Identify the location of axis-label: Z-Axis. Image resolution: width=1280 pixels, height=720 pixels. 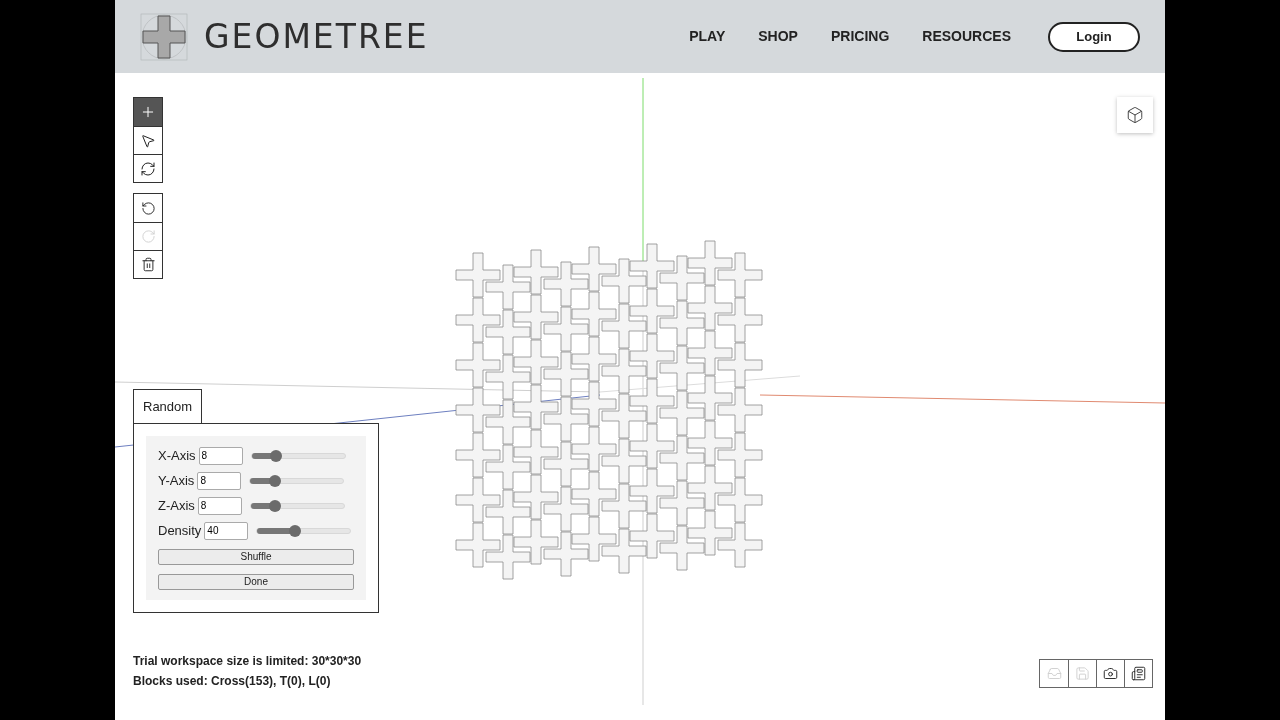
(176, 505).